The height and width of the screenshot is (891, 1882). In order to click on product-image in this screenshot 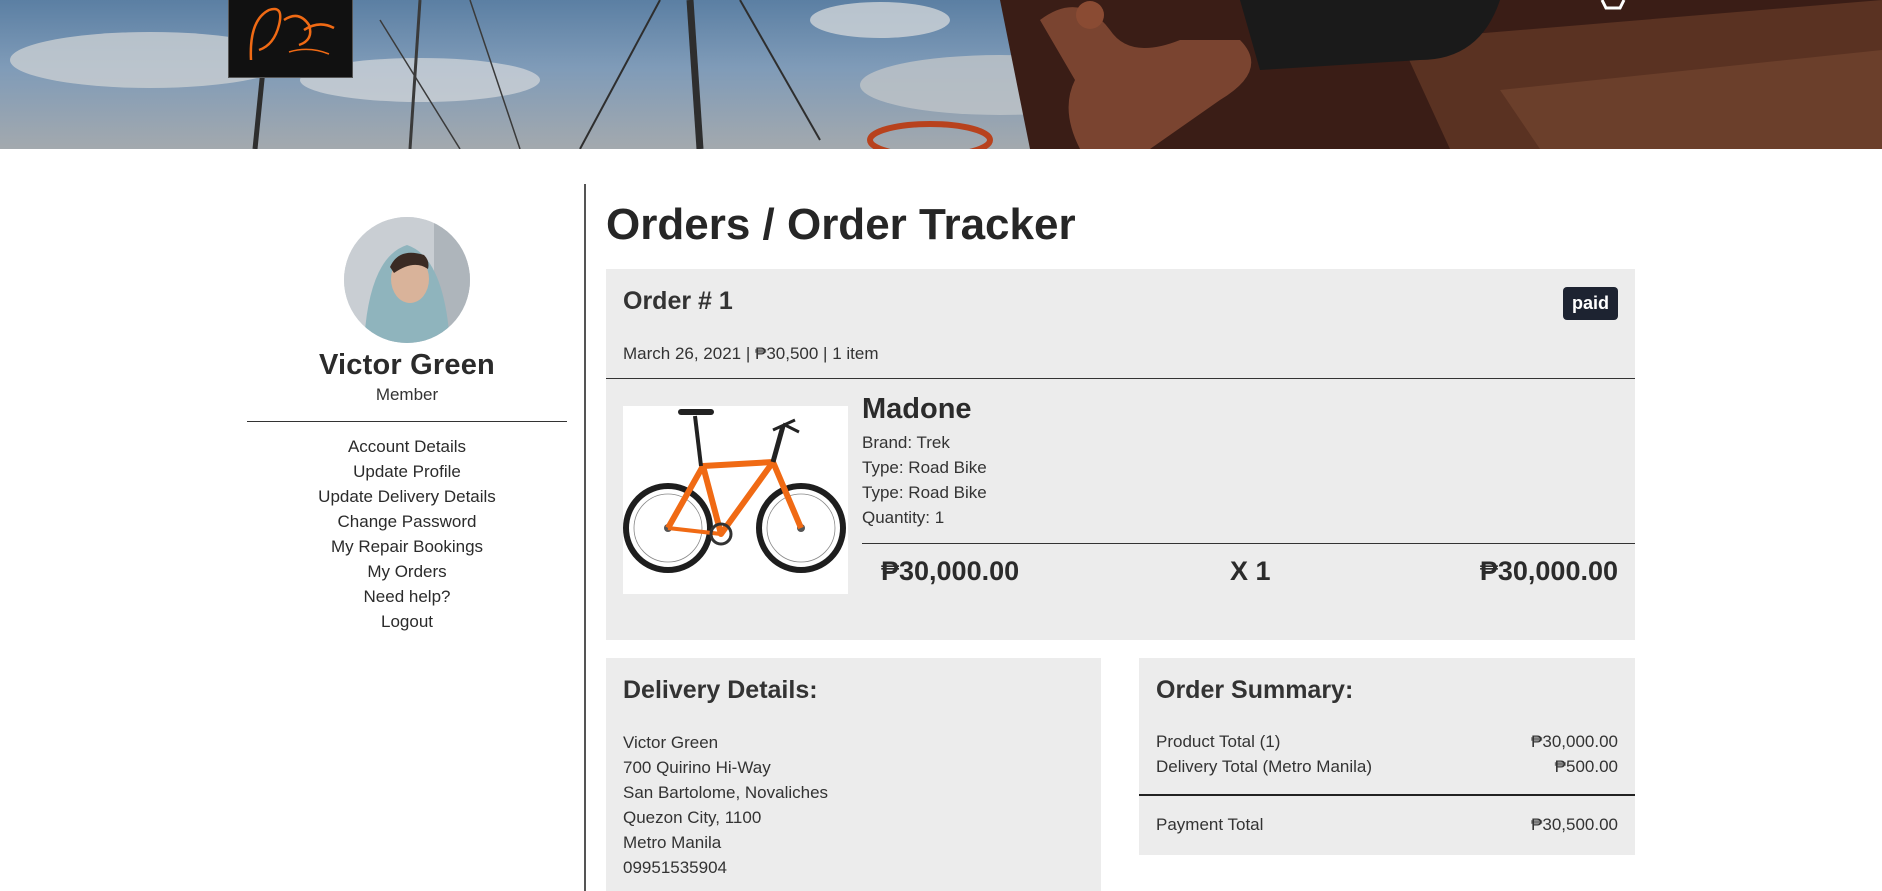, I will do `click(735, 500)`.